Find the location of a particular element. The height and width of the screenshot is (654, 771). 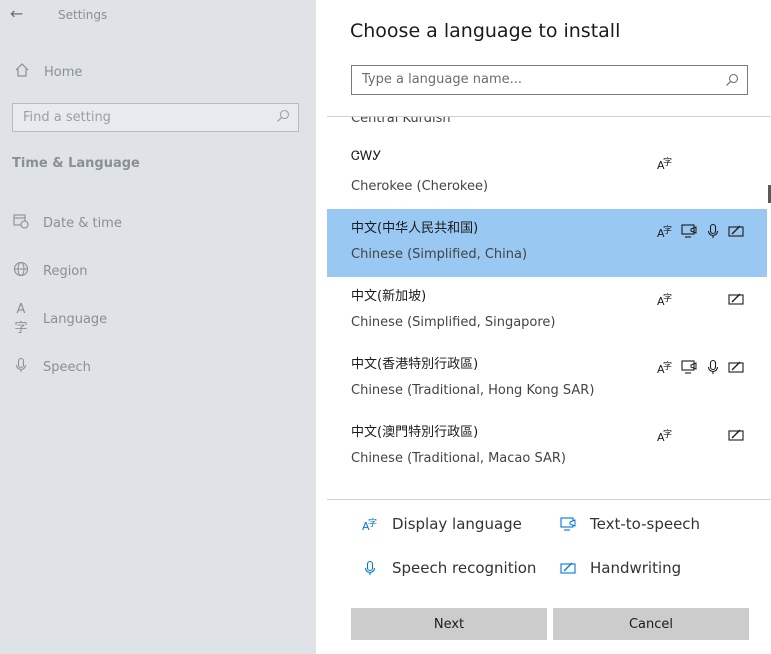

legend-label: Text-to-speech is located at coordinates (645, 524).